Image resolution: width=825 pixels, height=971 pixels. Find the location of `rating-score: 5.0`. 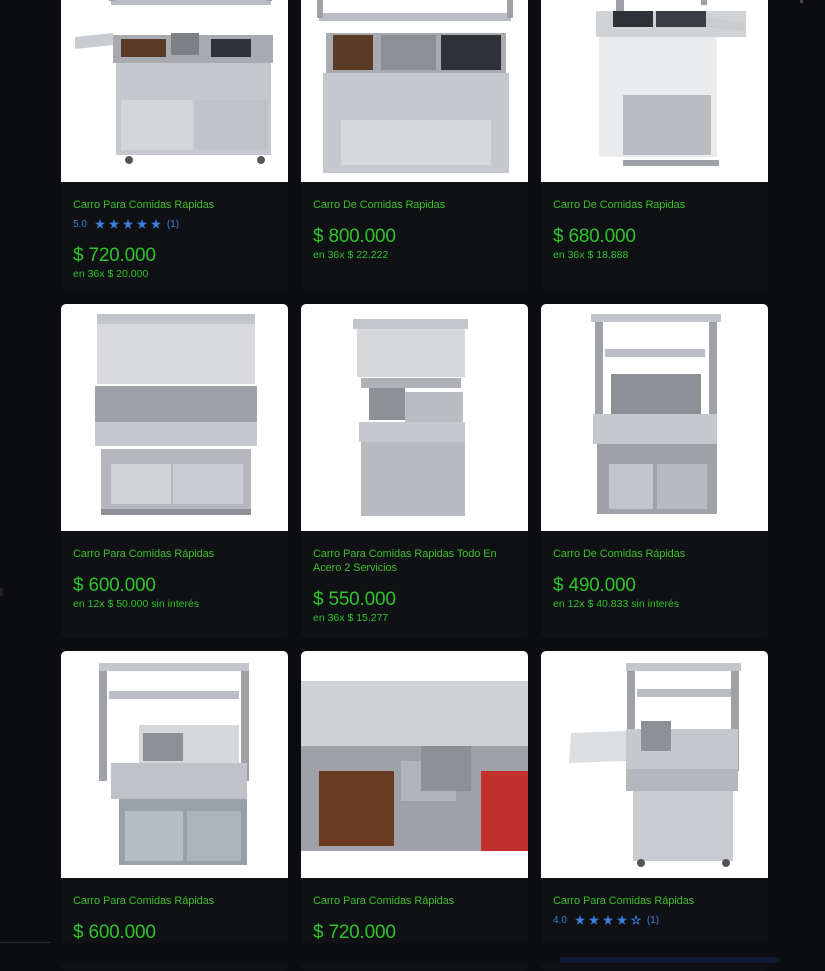

rating-score: 5.0 is located at coordinates (80, 224).